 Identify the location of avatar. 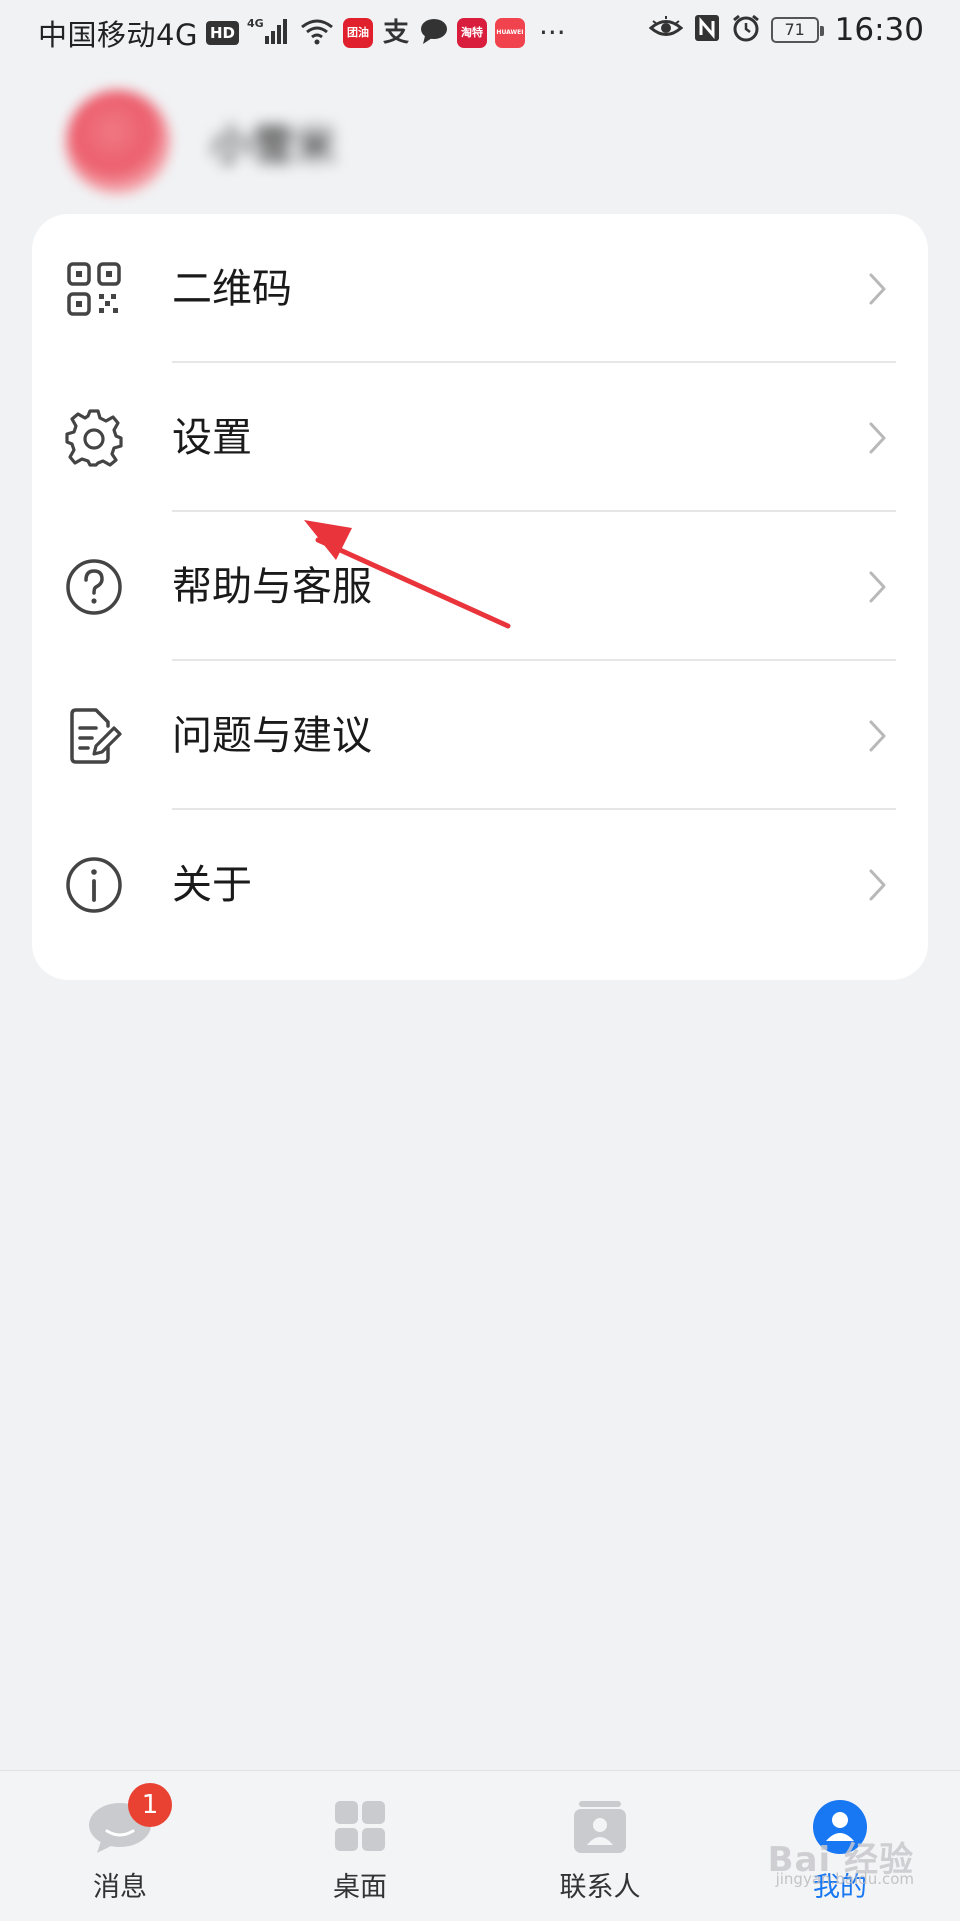
(118, 142).